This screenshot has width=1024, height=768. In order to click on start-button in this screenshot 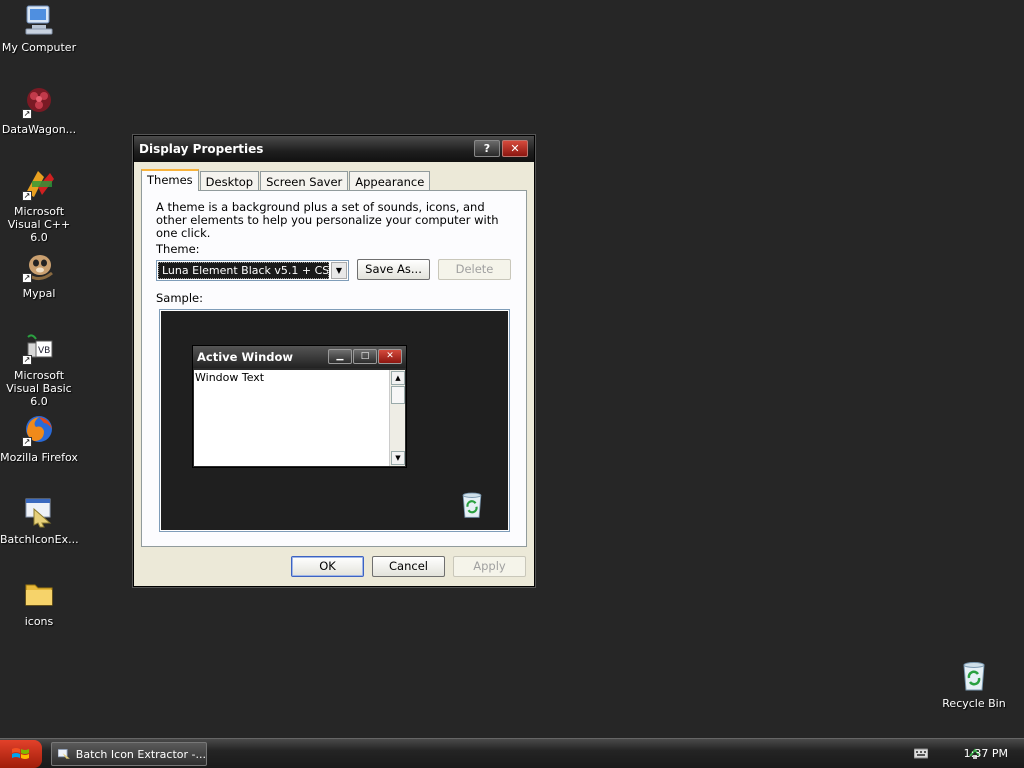, I will do `click(21, 754)`.